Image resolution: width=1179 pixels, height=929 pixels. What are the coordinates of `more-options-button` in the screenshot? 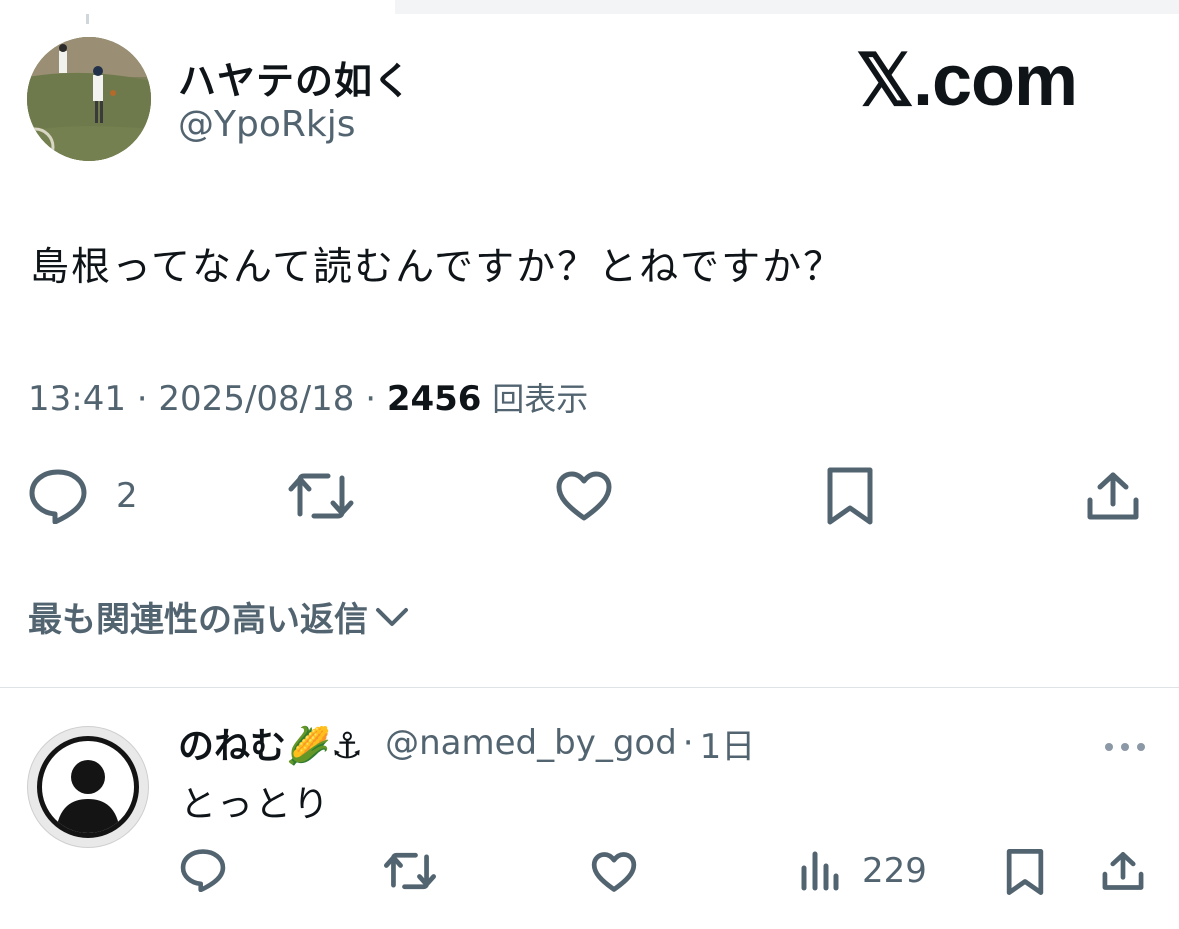 It's located at (1125, 747).